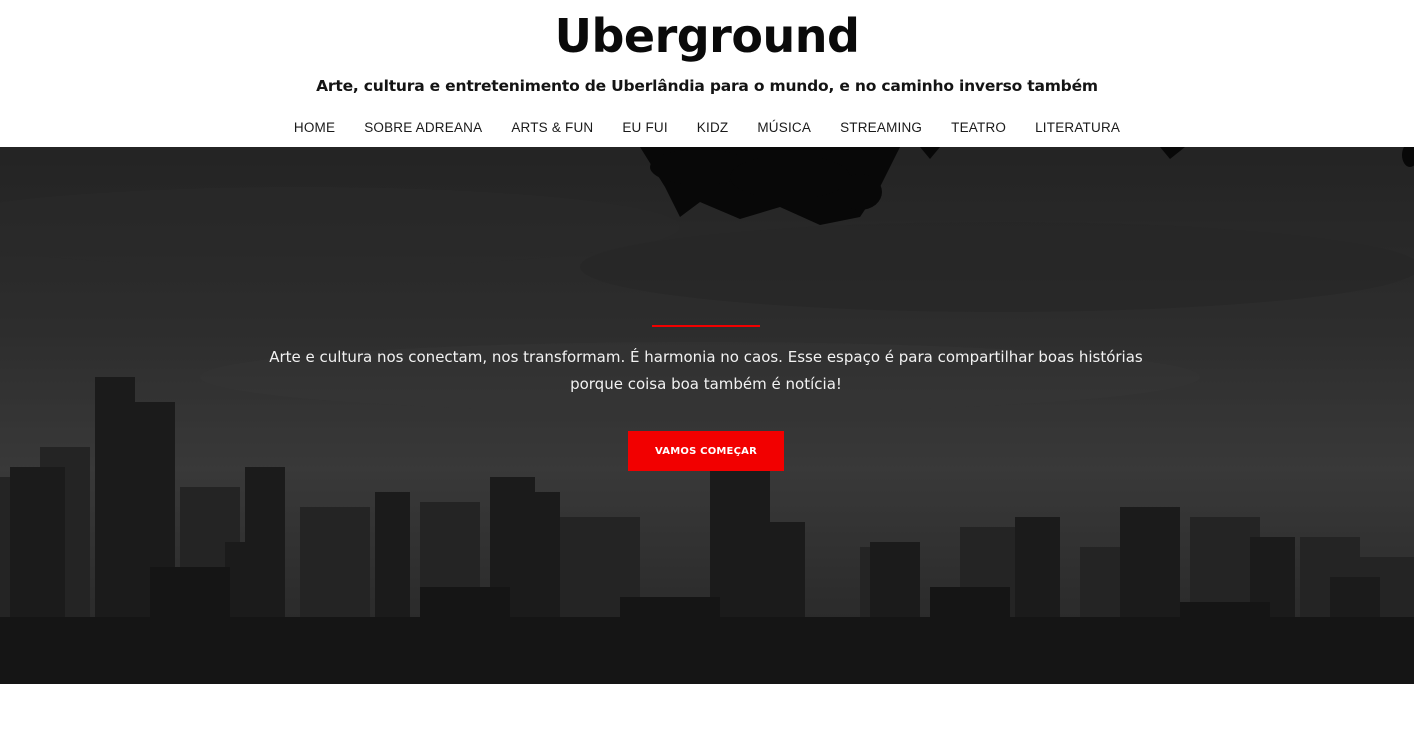 Image resolution: width=1414 pixels, height=756 pixels. What do you see at coordinates (881, 128) in the screenshot?
I see `nav-item-streaming: STREAMING` at bounding box center [881, 128].